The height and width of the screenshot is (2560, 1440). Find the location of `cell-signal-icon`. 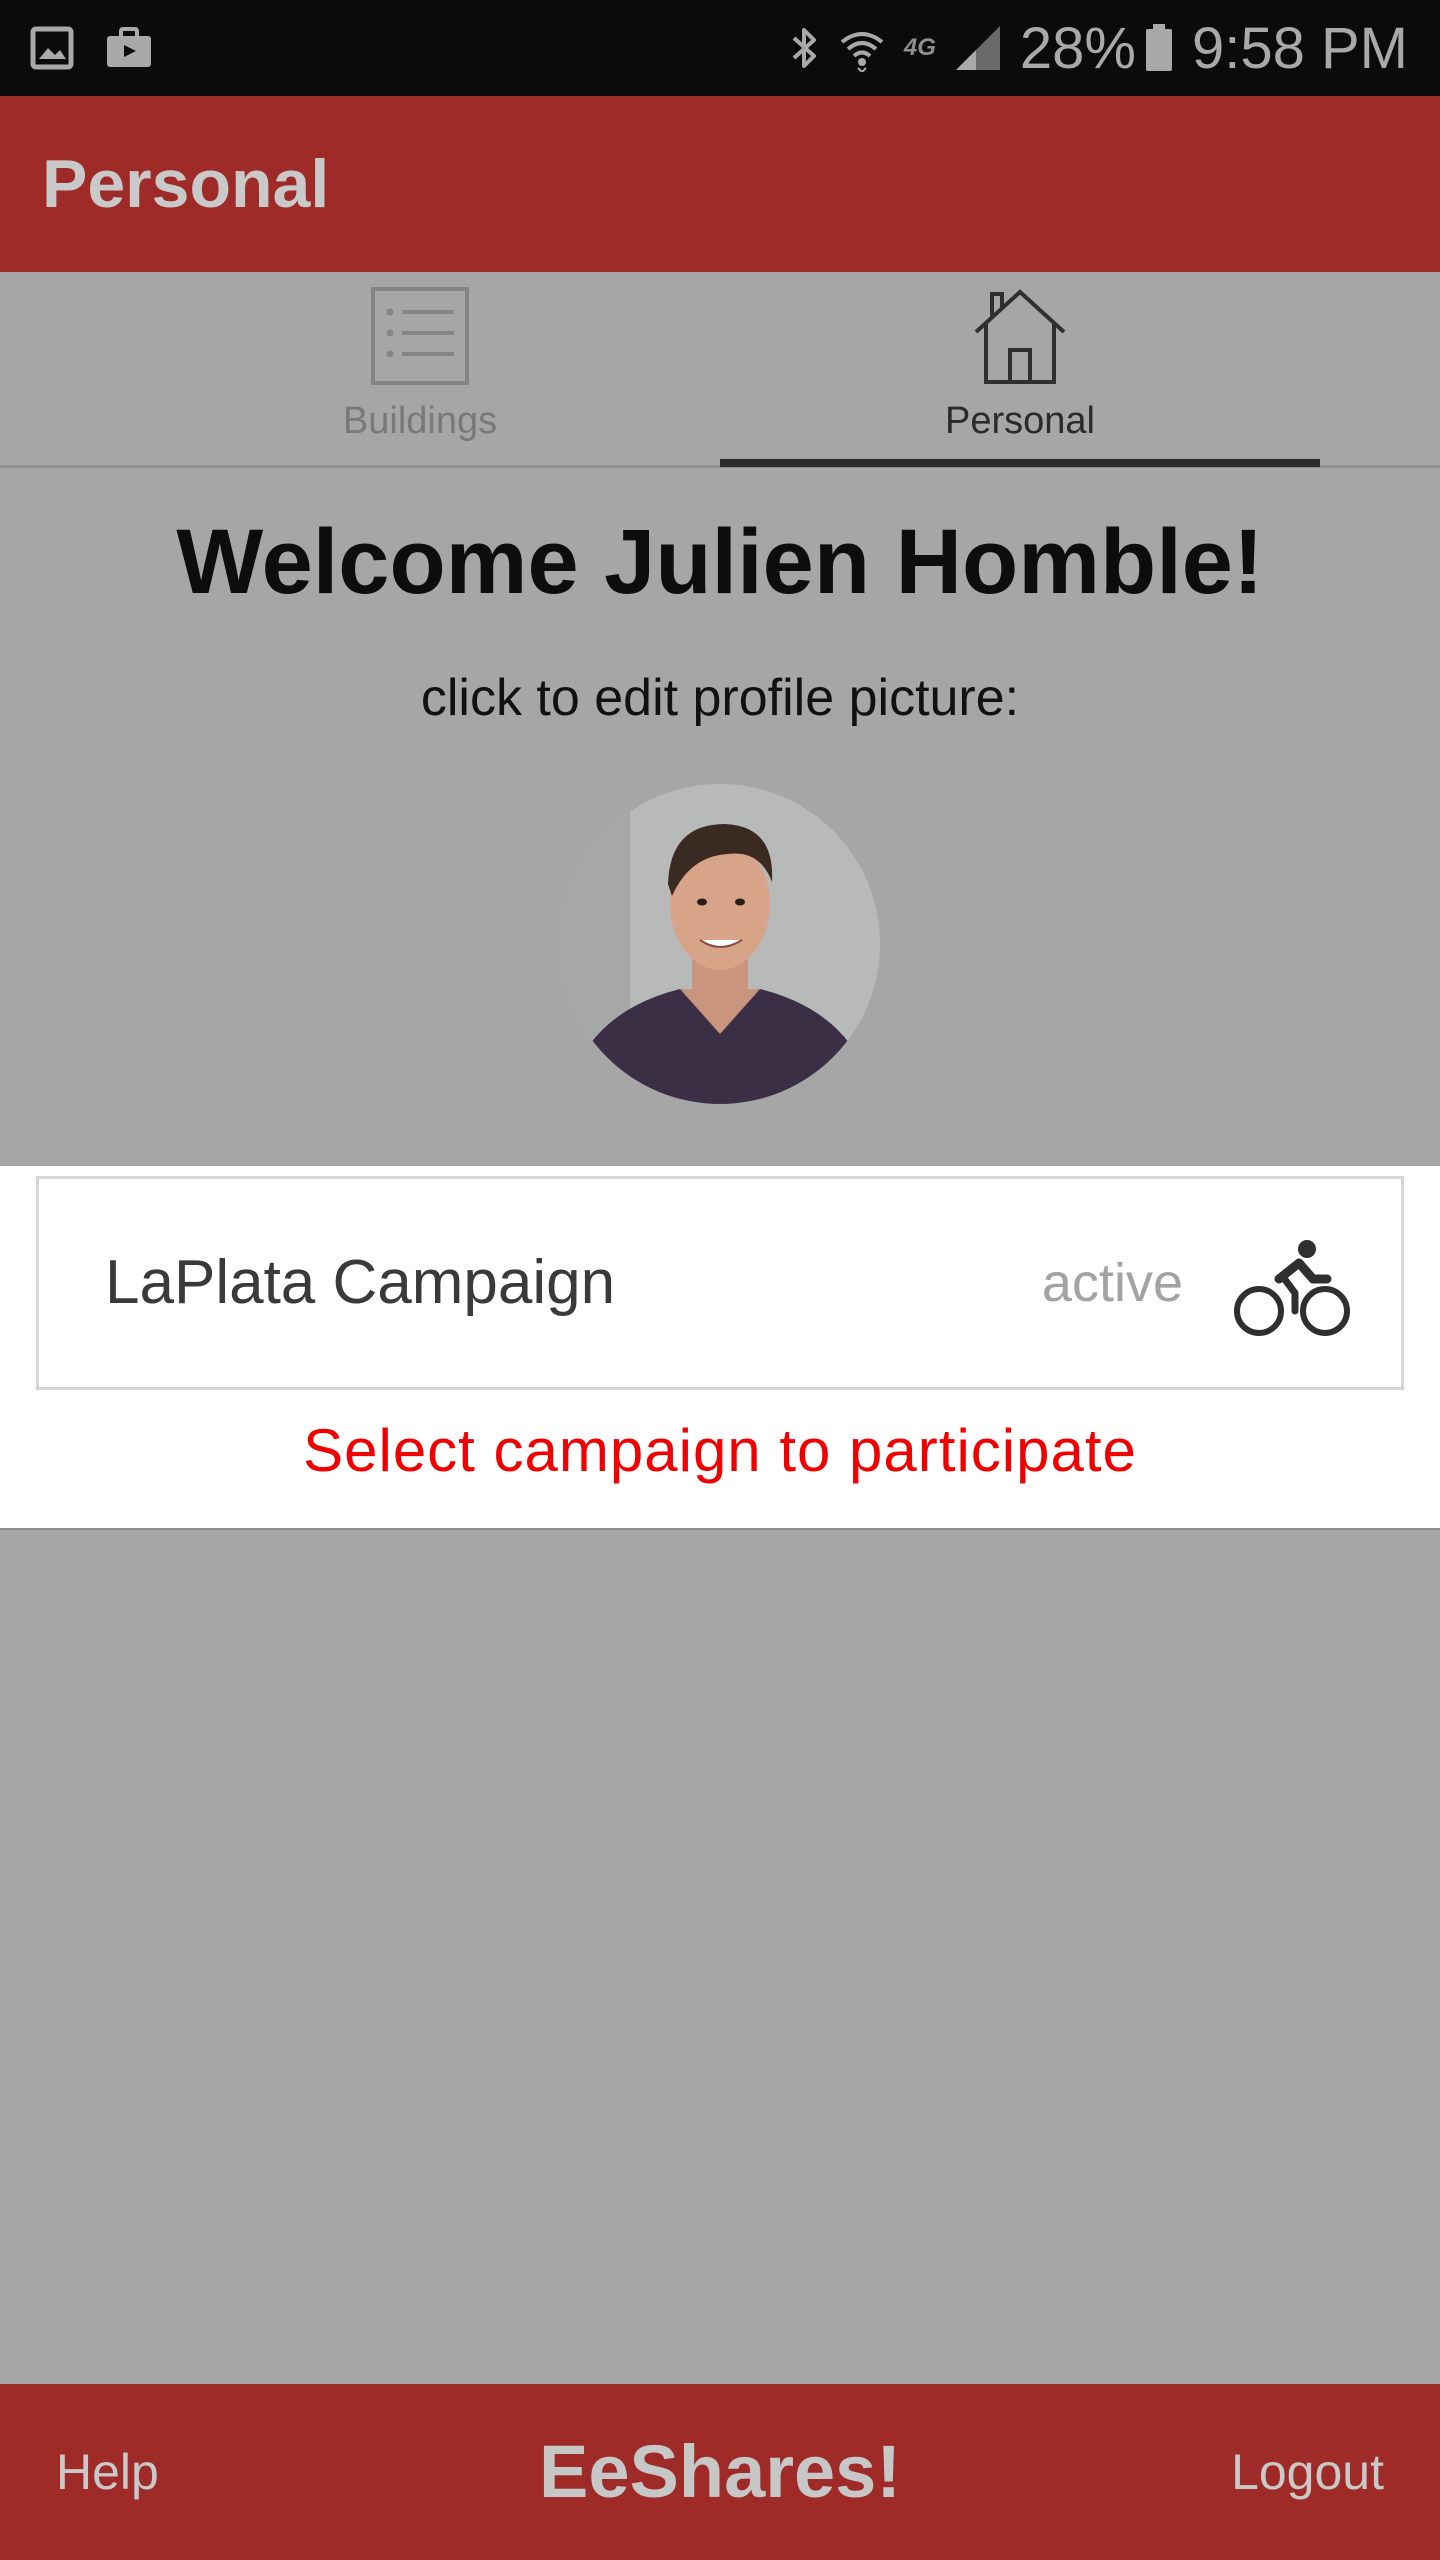

cell-signal-icon is located at coordinates (978, 48).